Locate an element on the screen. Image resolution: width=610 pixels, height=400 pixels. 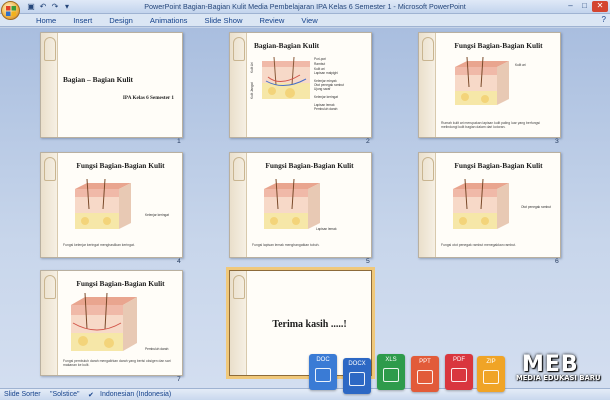
diagram-label: Ujung saraf is located at coordinates (322, 89).